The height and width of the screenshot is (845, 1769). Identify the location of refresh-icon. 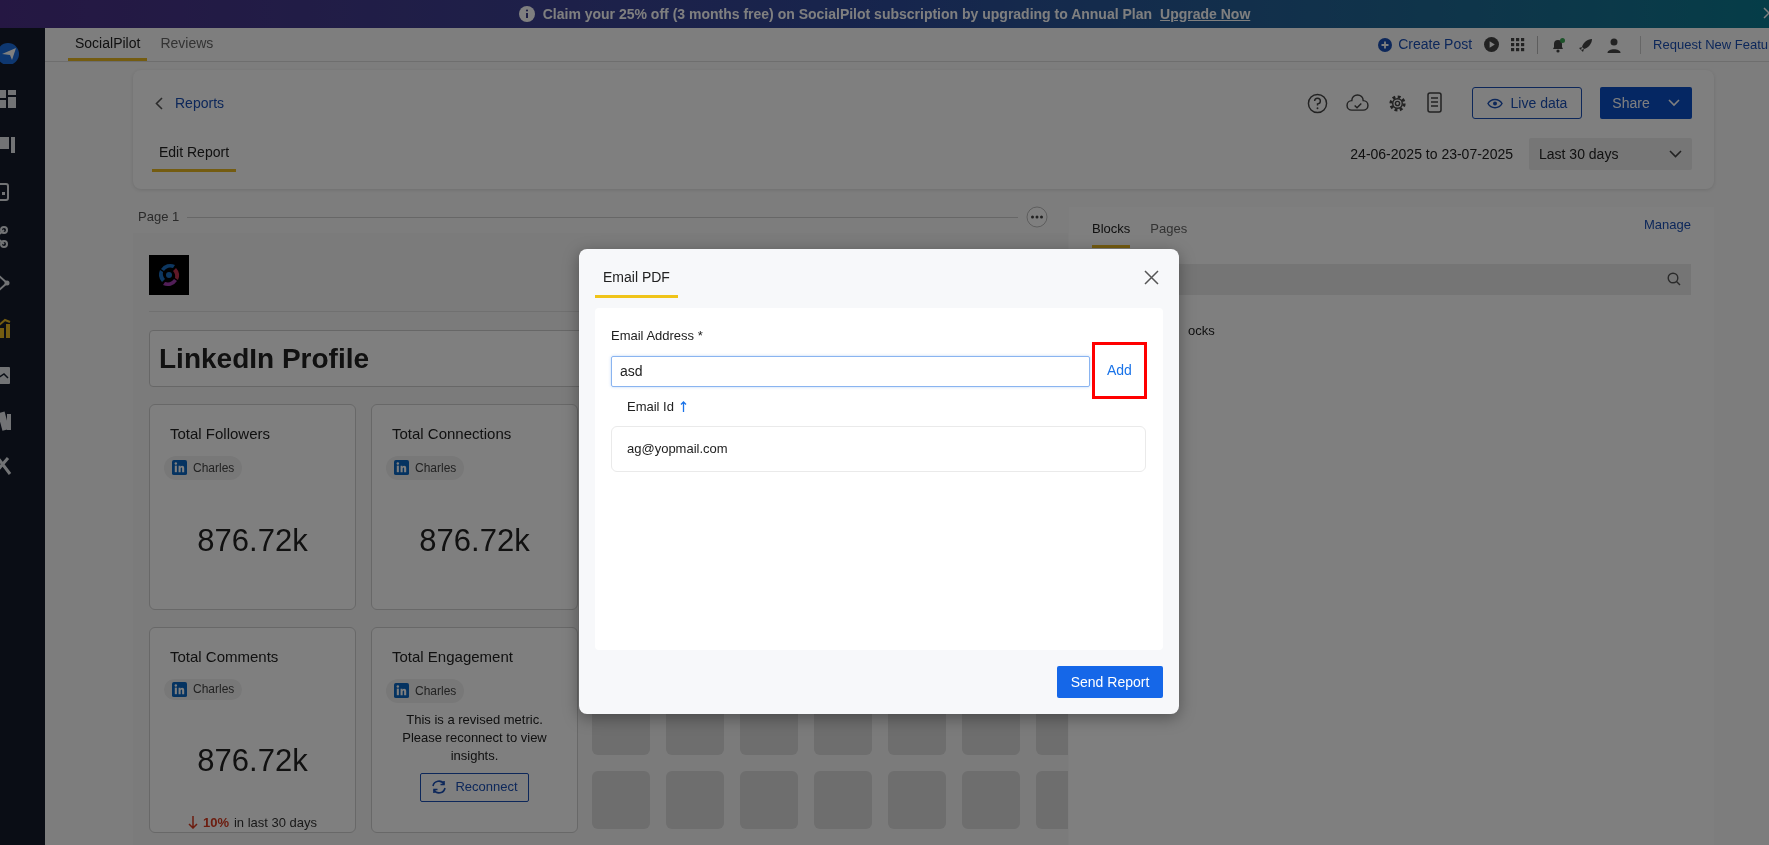
(439, 787).